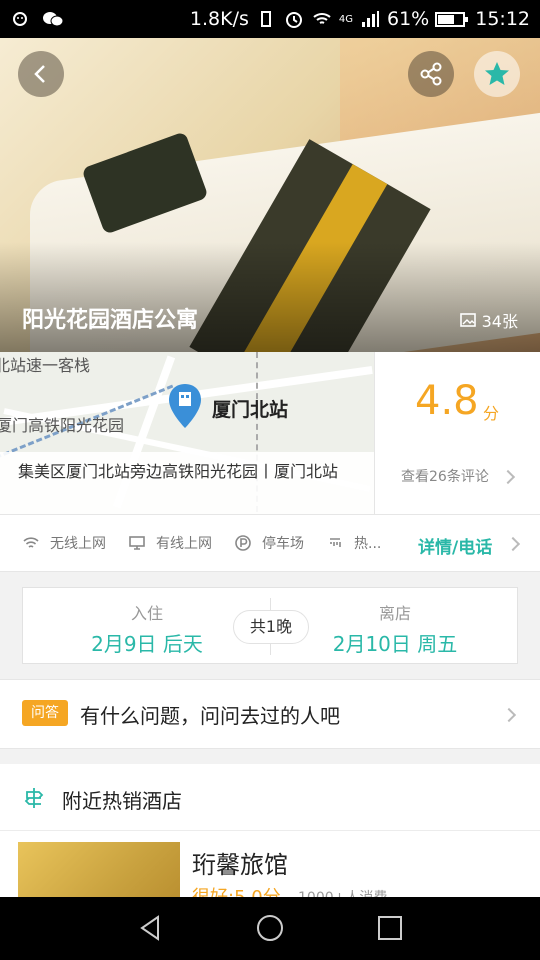  What do you see at coordinates (502, 19) in the screenshot?
I see `clock: 15:12` at bounding box center [502, 19].